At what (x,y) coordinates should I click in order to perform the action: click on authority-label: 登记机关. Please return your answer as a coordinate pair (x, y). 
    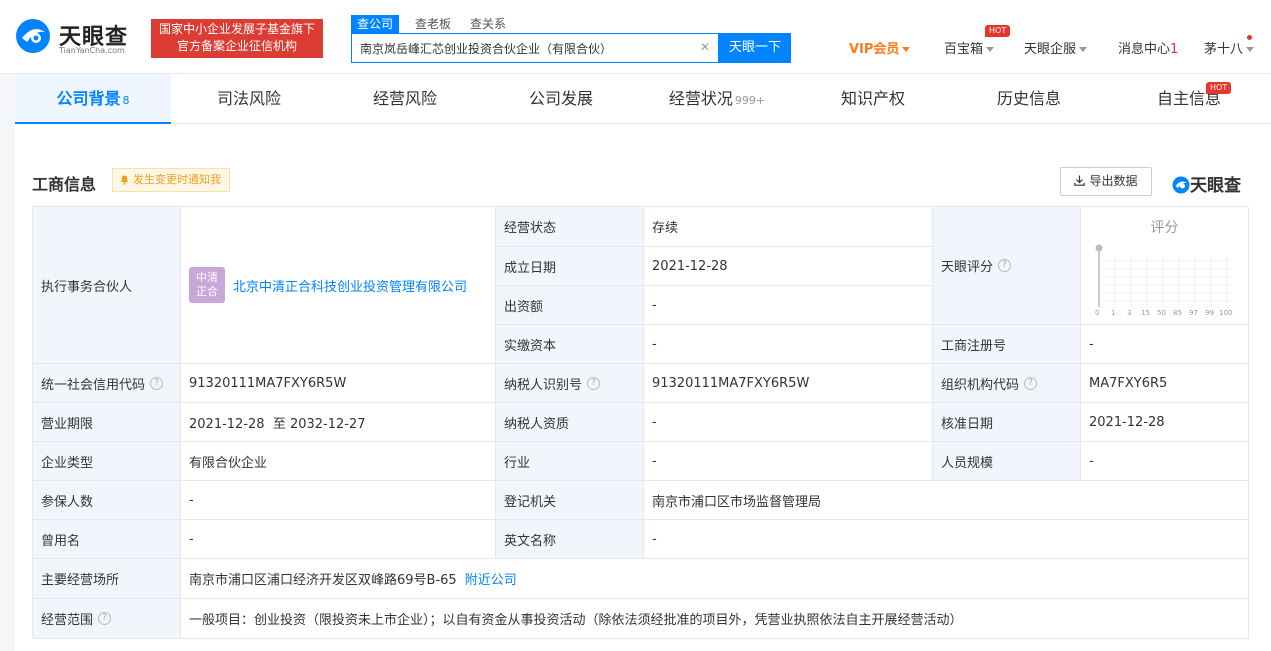
    Looking at the image, I should click on (570, 500).